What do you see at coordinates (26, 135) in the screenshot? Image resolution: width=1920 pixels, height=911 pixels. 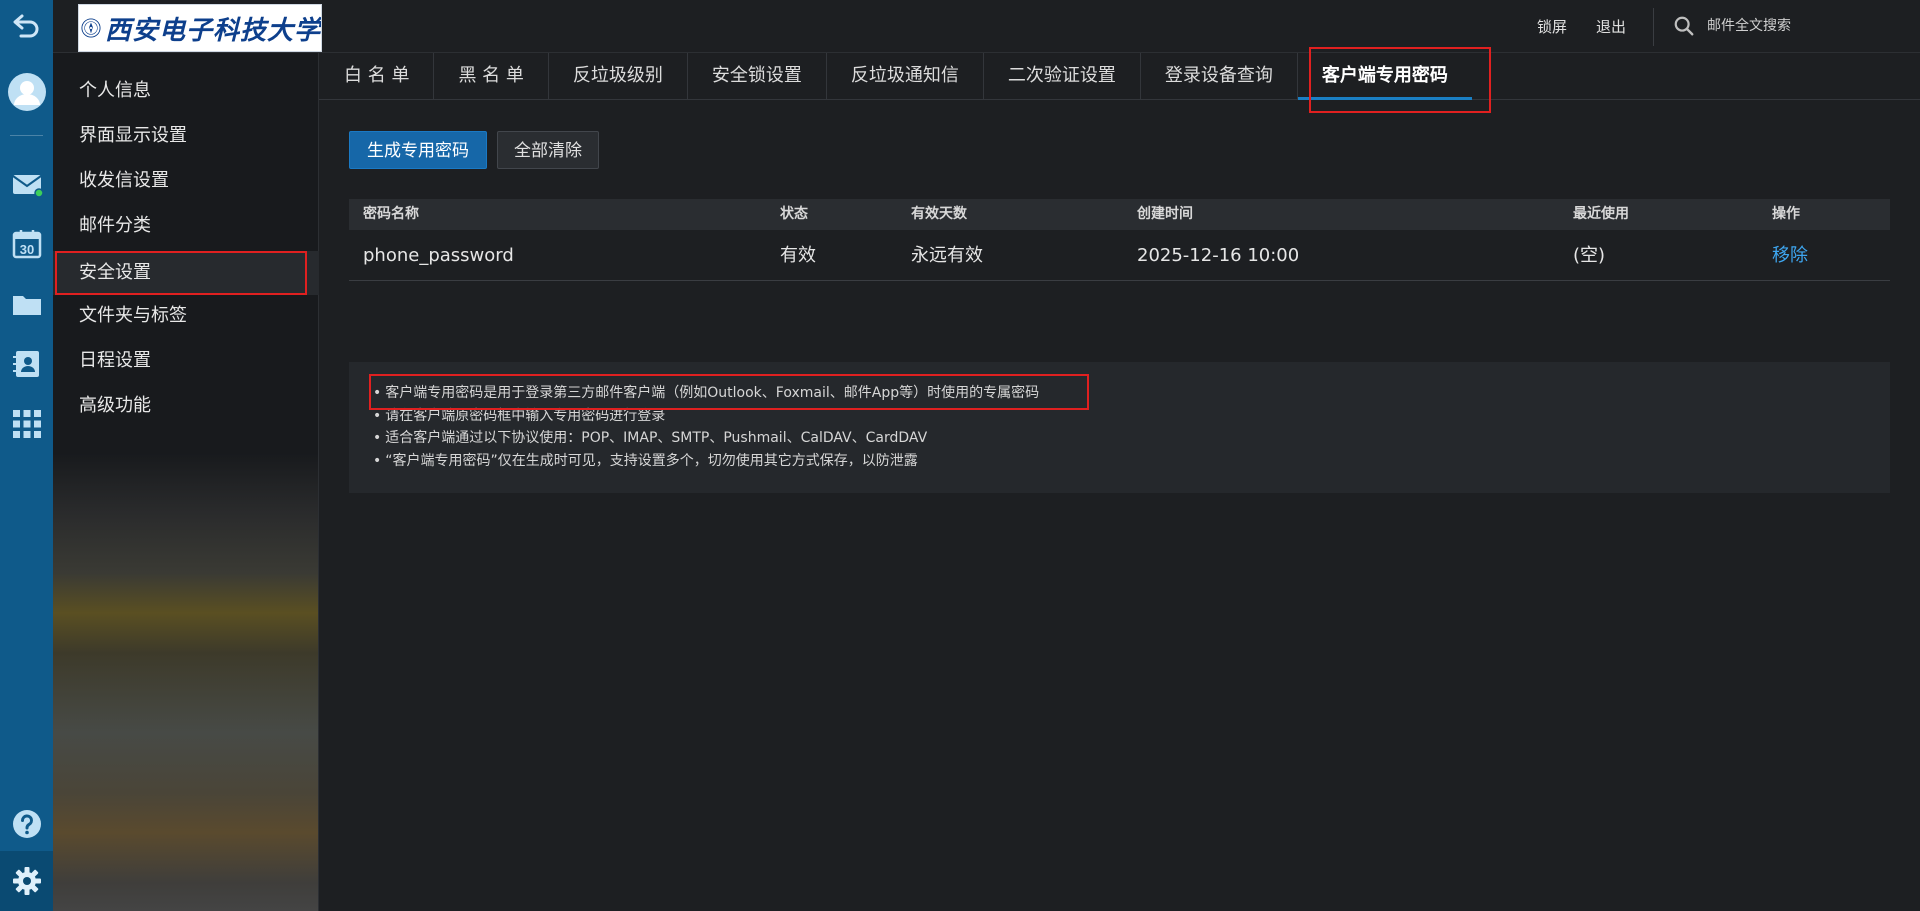 I see `rail-divider` at bounding box center [26, 135].